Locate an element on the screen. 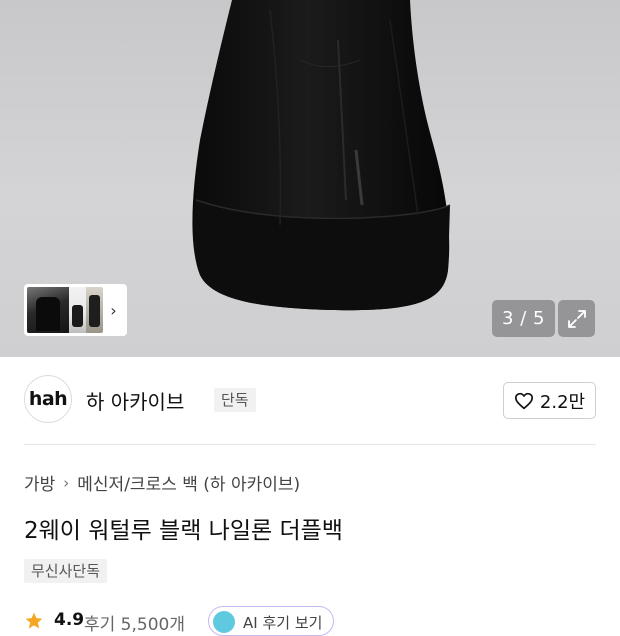  expand-icon is located at coordinates (576, 318).